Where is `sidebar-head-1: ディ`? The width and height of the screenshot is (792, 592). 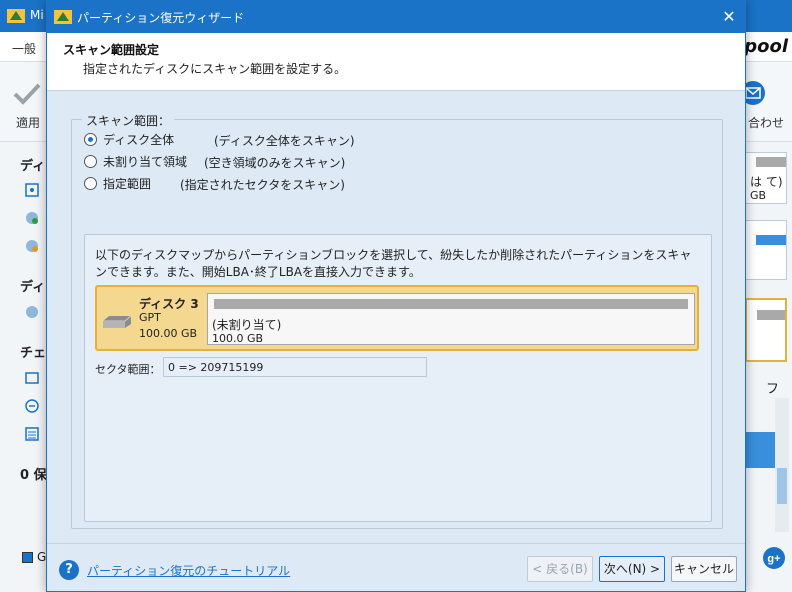 sidebar-head-1: ディ is located at coordinates (33, 166).